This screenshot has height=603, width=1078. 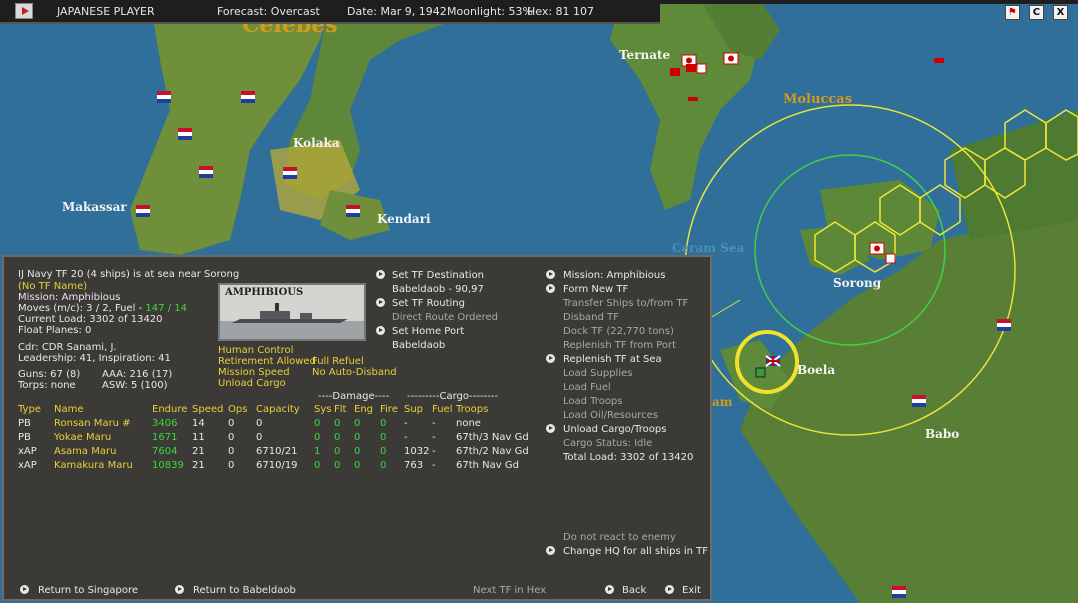 I want to click on col-header: Eng, so click(x=364, y=409).